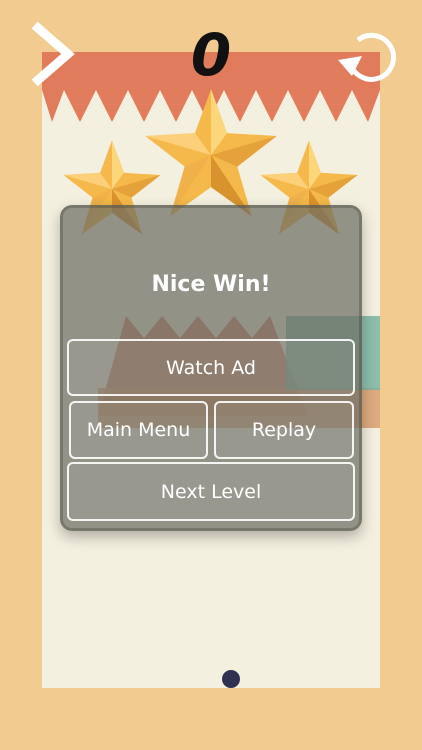 The height and width of the screenshot is (750, 422). What do you see at coordinates (231, 679) in the screenshot?
I see `player-ball` at bounding box center [231, 679].